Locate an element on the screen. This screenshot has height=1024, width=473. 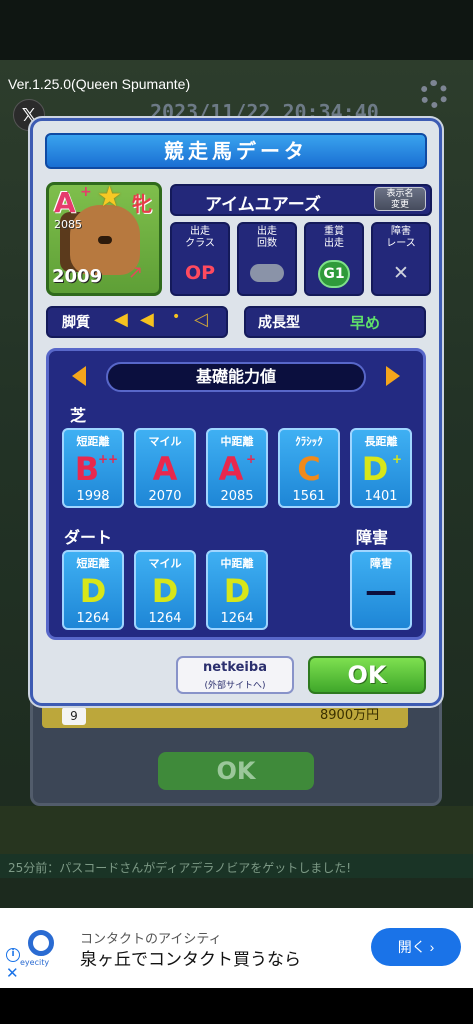
info-icon: i is located at coordinates (13, 955).